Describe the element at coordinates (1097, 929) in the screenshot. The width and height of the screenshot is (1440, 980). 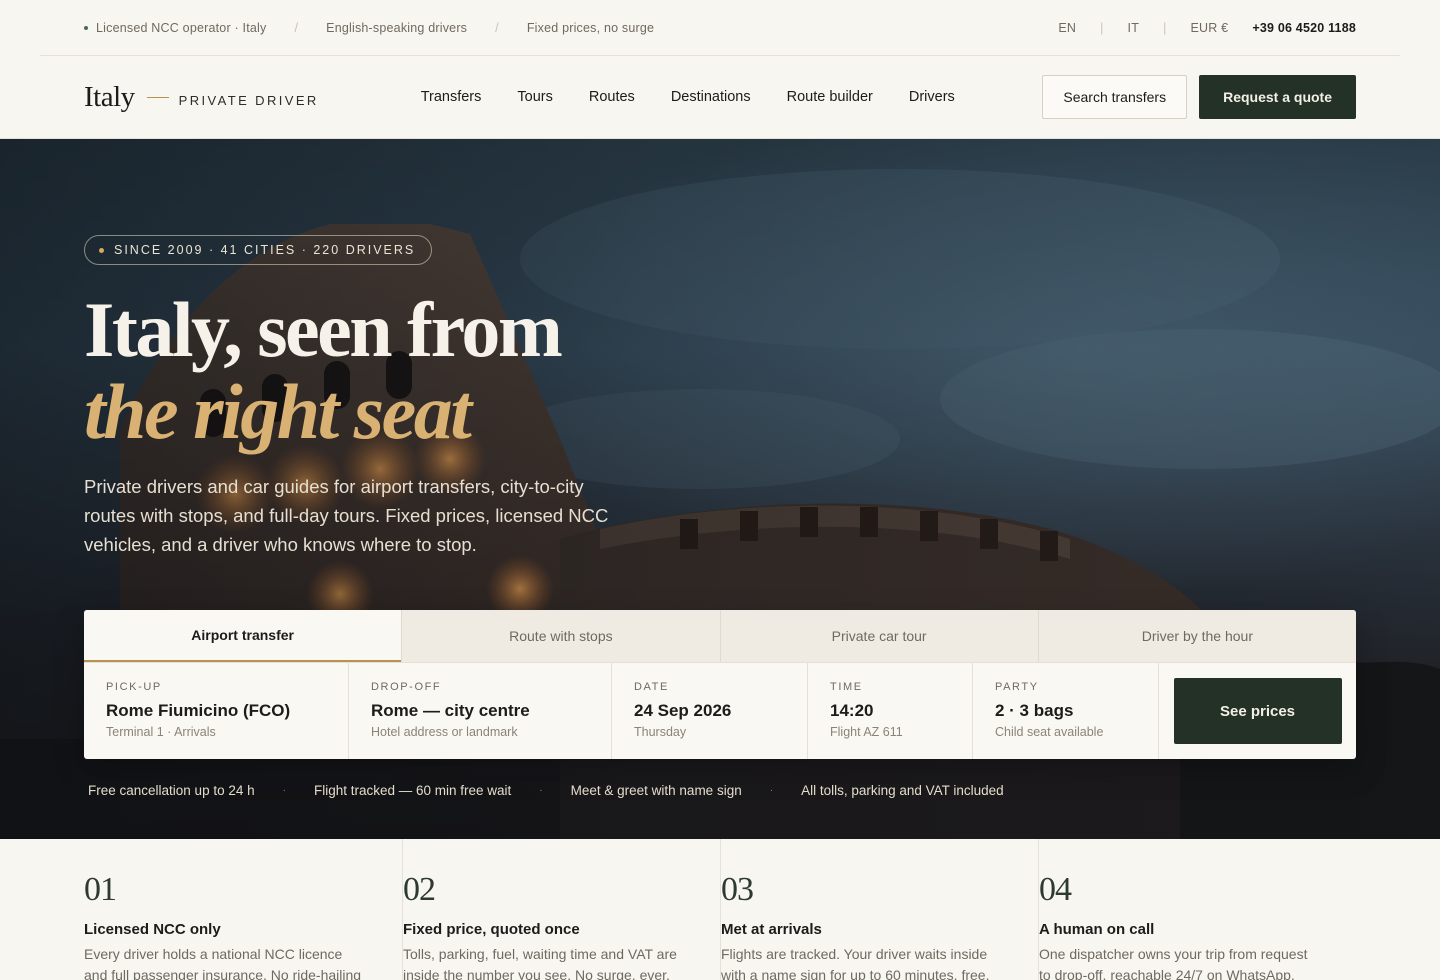
I see `feature-title: A human on call` at that location.